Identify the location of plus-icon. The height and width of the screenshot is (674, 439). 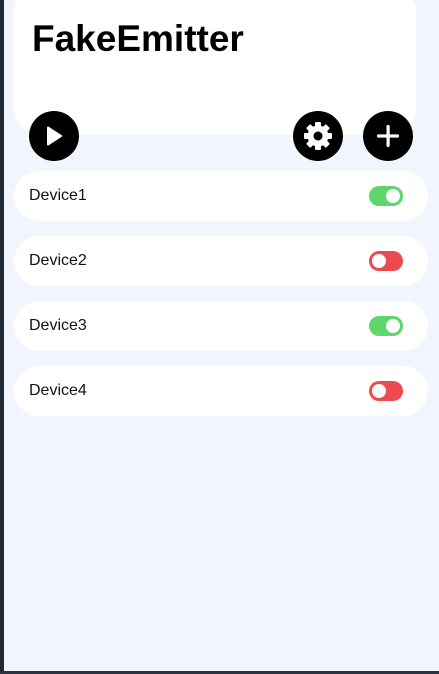
(388, 136).